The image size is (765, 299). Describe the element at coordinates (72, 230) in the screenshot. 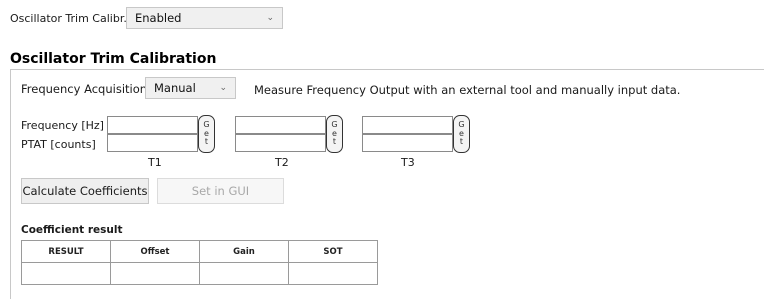

I see `coefficient-result-title: Coefficient result` at that location.